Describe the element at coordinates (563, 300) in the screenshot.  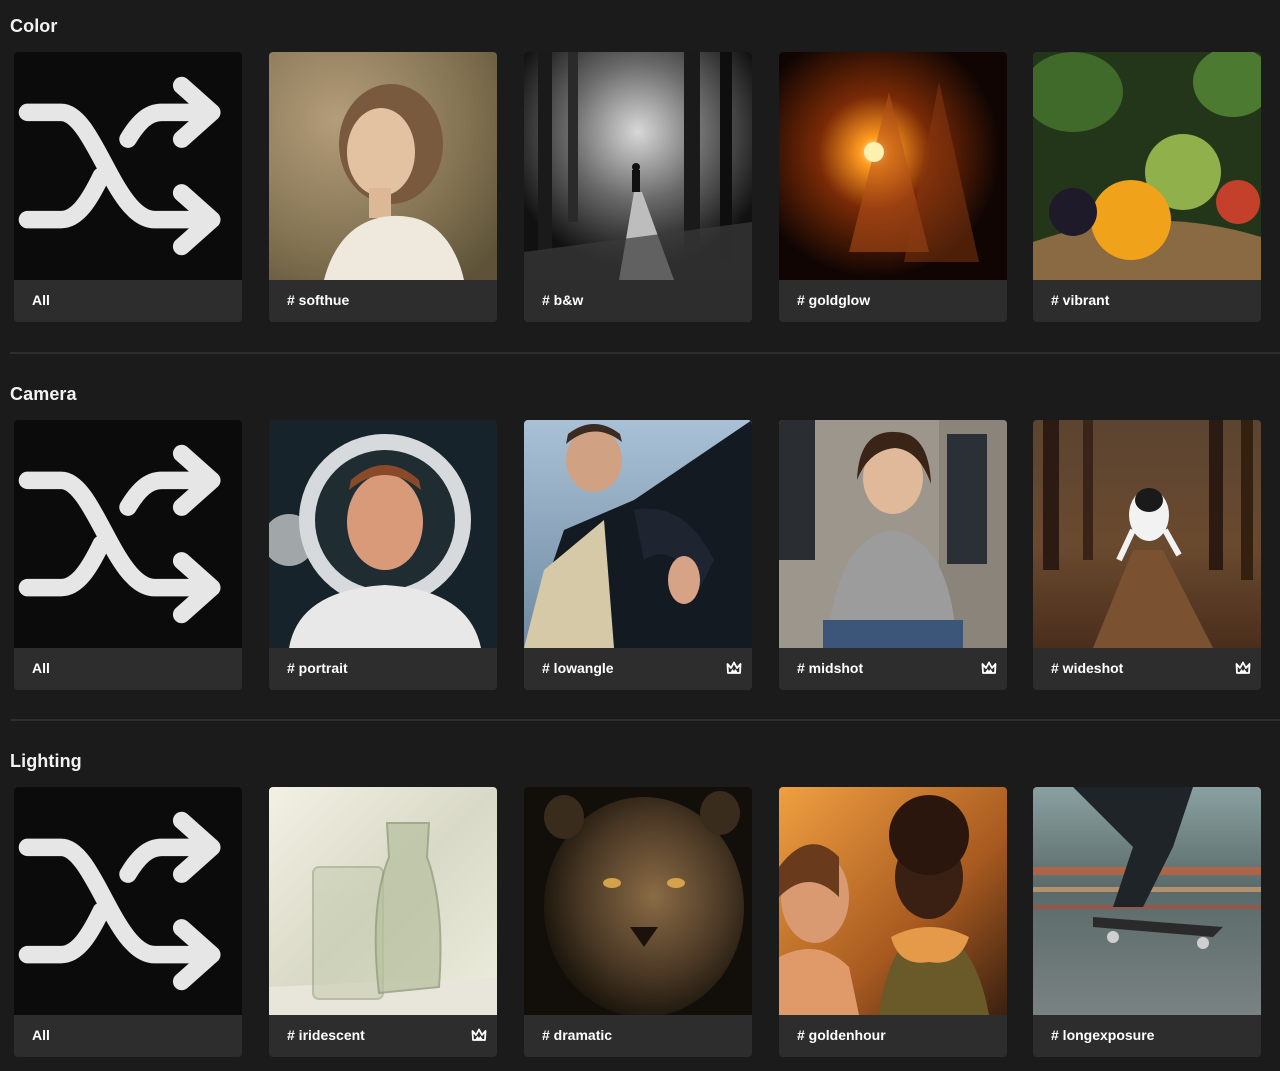
I see `card-label: # b&w` at that location.